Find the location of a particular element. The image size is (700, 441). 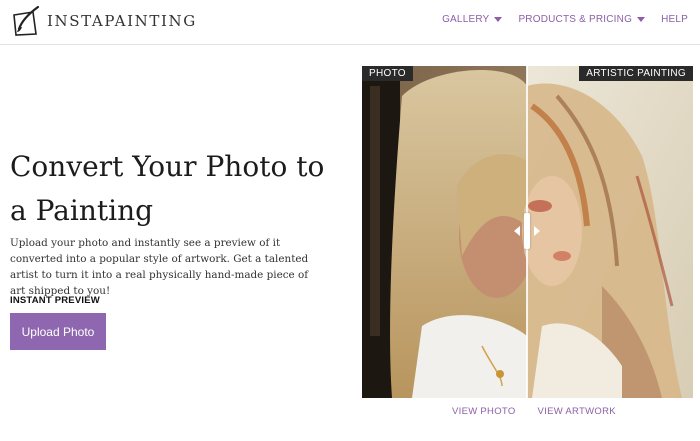

nav-gallery: GALLERY is located at coordinates (472, 19).